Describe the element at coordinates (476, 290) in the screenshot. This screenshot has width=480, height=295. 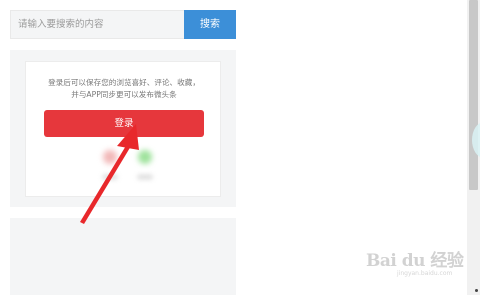
I see `dot-icon` at that location.